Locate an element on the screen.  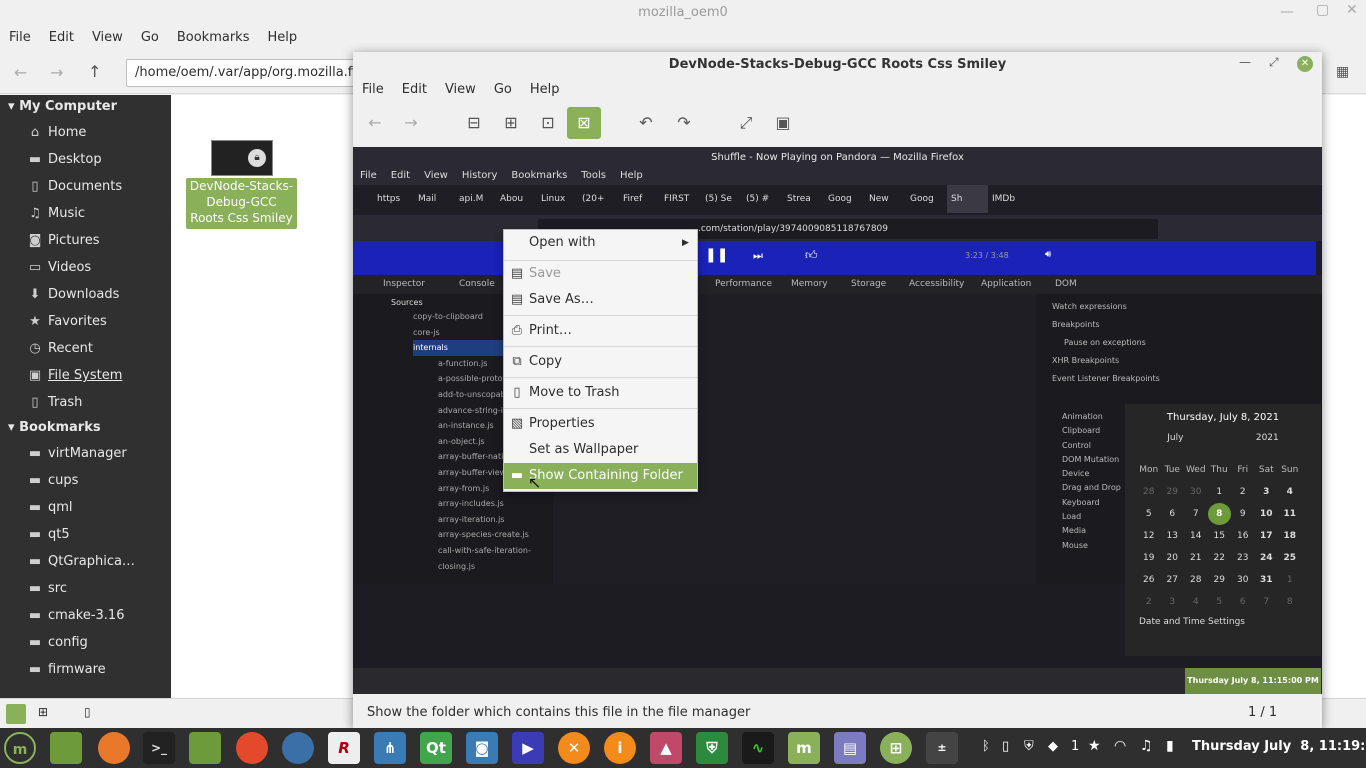
shield-icon: ⛨ is located at coordinates (712, 748).